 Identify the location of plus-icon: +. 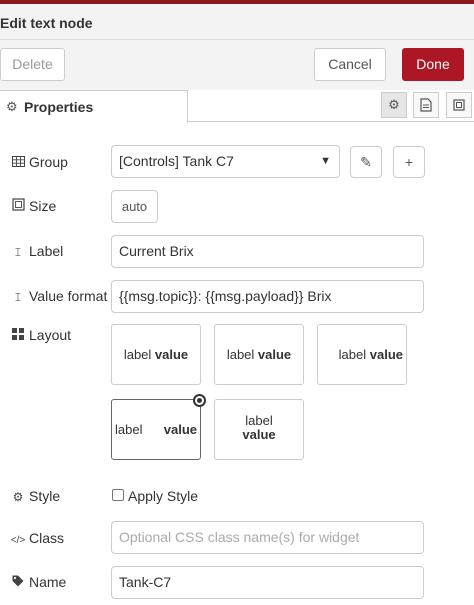
(409, 162).